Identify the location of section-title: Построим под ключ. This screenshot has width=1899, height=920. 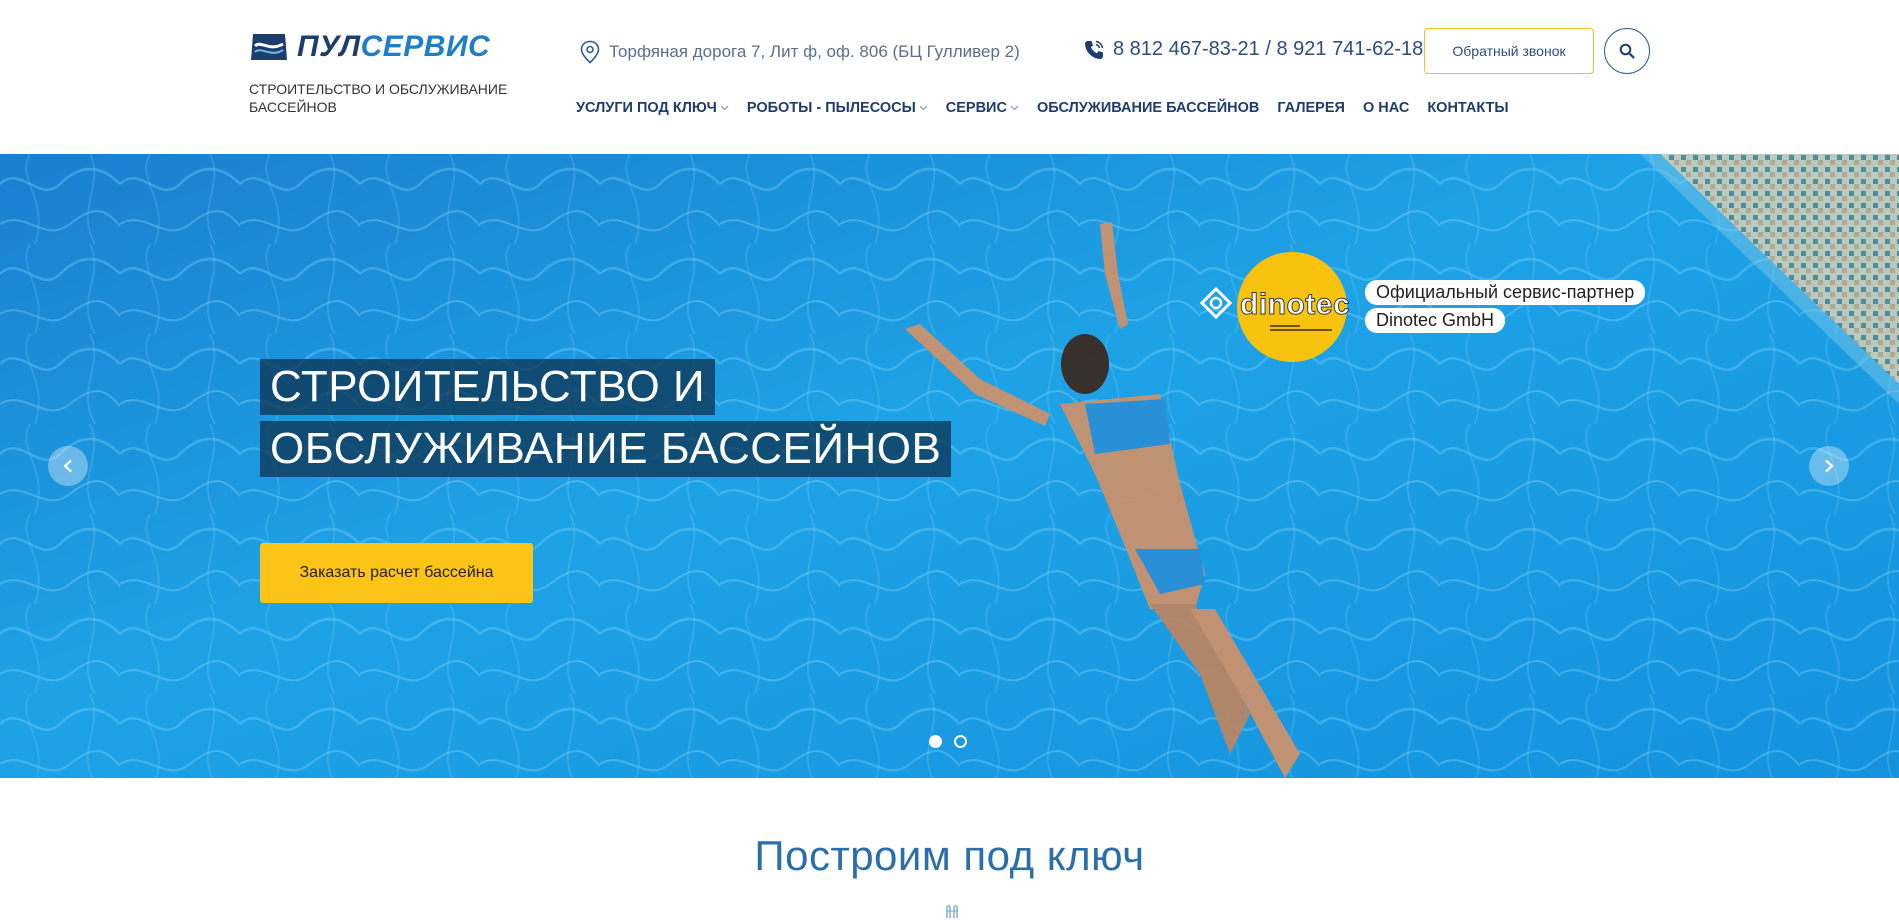
(949, 855).